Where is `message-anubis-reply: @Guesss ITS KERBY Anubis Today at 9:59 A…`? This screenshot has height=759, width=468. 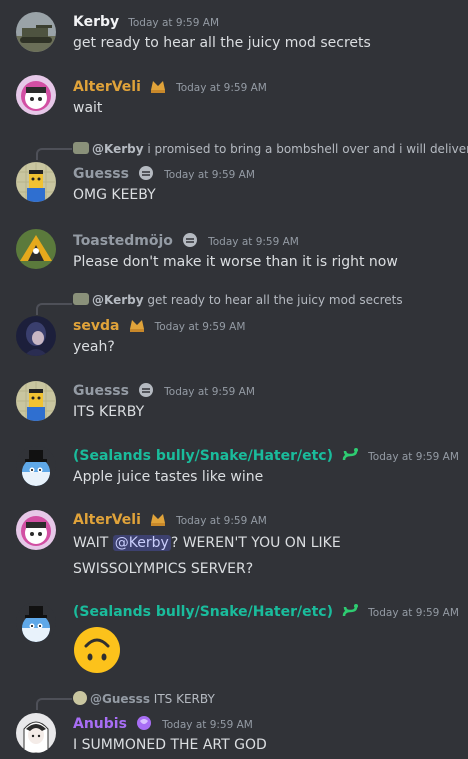
message-anubis-reply: @Guesss ITS KERBY Anubis Today at 9:59 A… is located at coordinates (234, 723).